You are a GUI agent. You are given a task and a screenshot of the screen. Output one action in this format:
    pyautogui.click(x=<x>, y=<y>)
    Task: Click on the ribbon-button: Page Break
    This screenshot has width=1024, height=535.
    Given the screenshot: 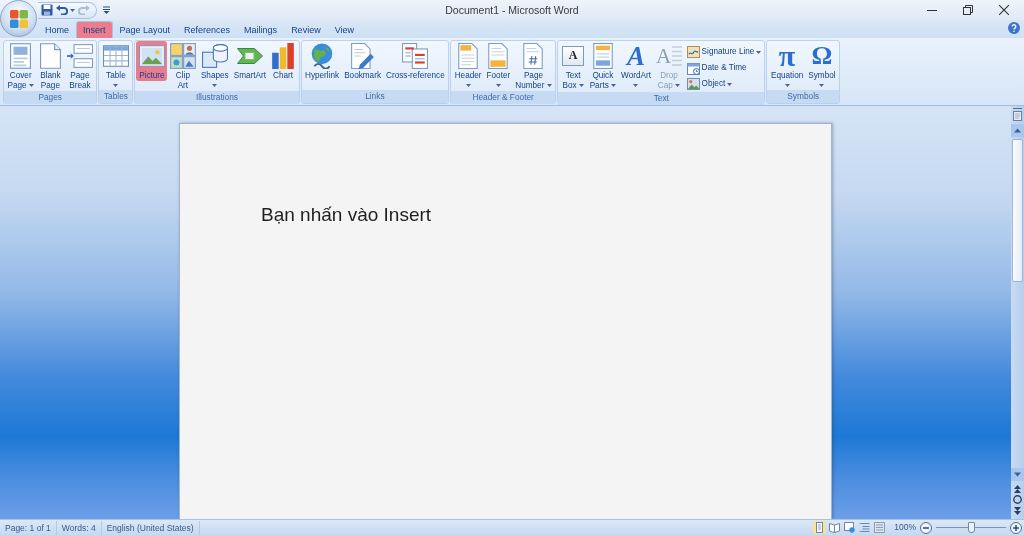 What is the action you would take?
    pyautogui.click(x=80, y=66)
    